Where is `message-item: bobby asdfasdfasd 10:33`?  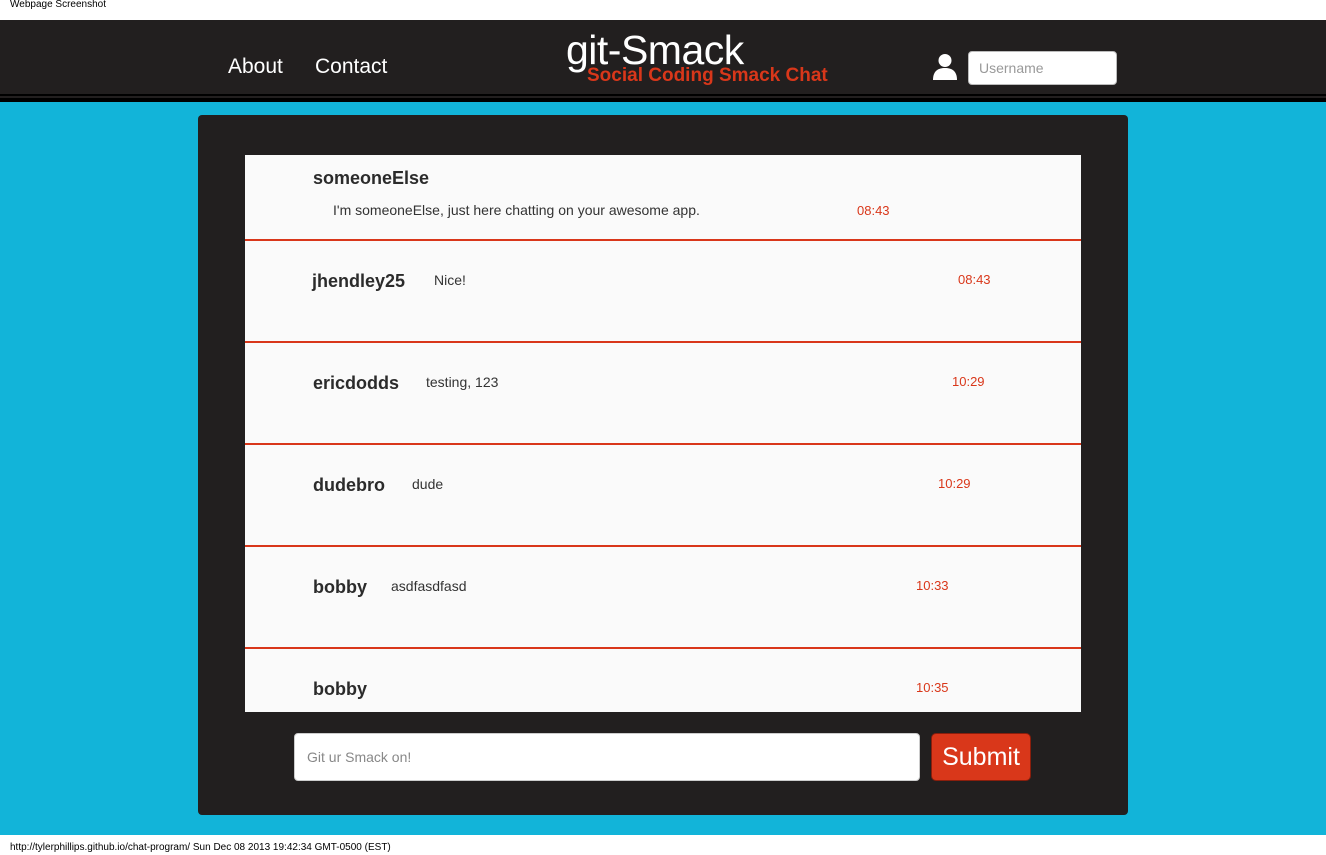 message-item: bobby asdfasdfasd 10:33 is located at coordinates (663, 598).